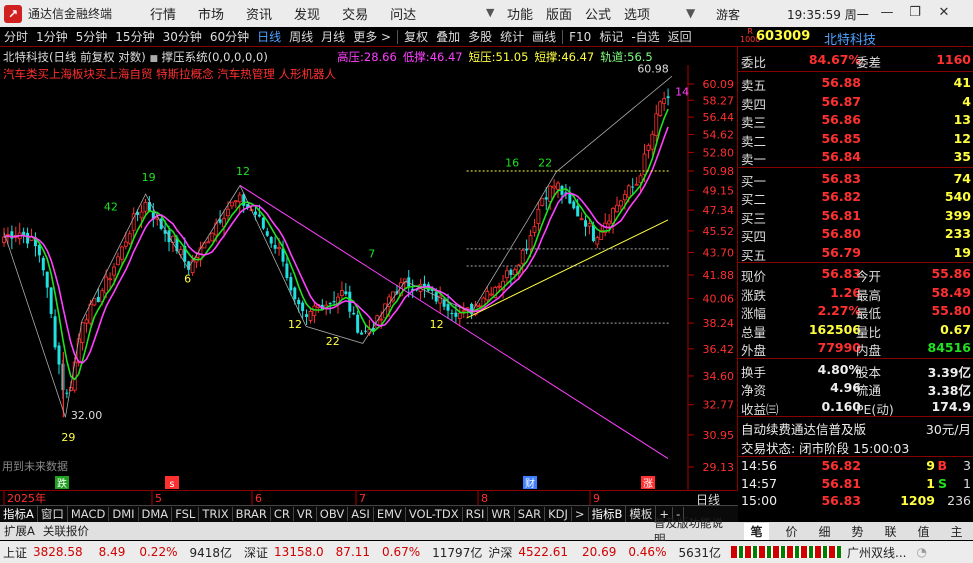 The height and width of the screenshot is (563, 973). What do you see at coordinates (580, 514) in the screenshot?
I see `indicator-tab: >` at bounding box center [580, 514].